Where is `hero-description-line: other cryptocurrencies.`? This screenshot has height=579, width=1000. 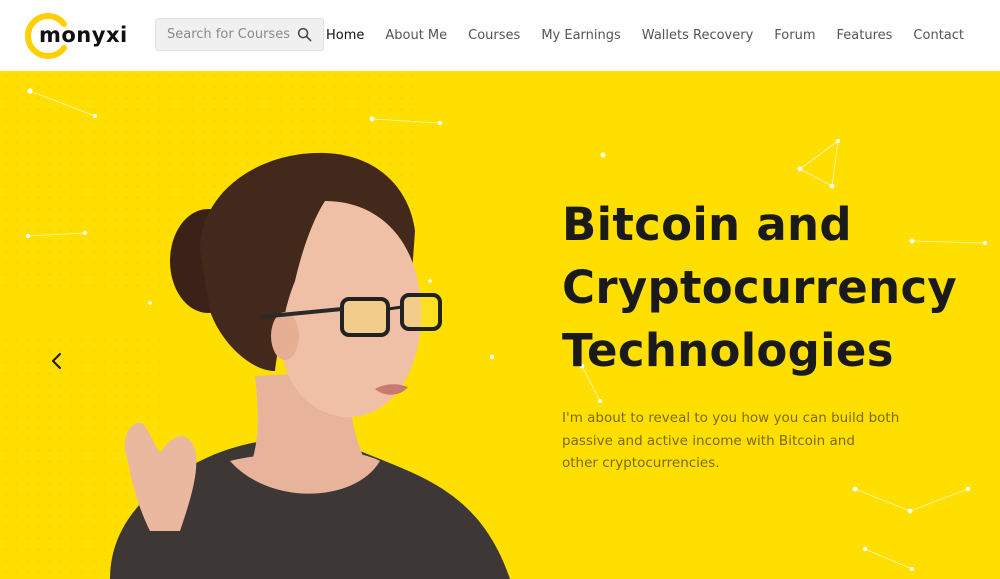 hero-description-line: other cryptocurrencies. is located at coordinates (641, 463).